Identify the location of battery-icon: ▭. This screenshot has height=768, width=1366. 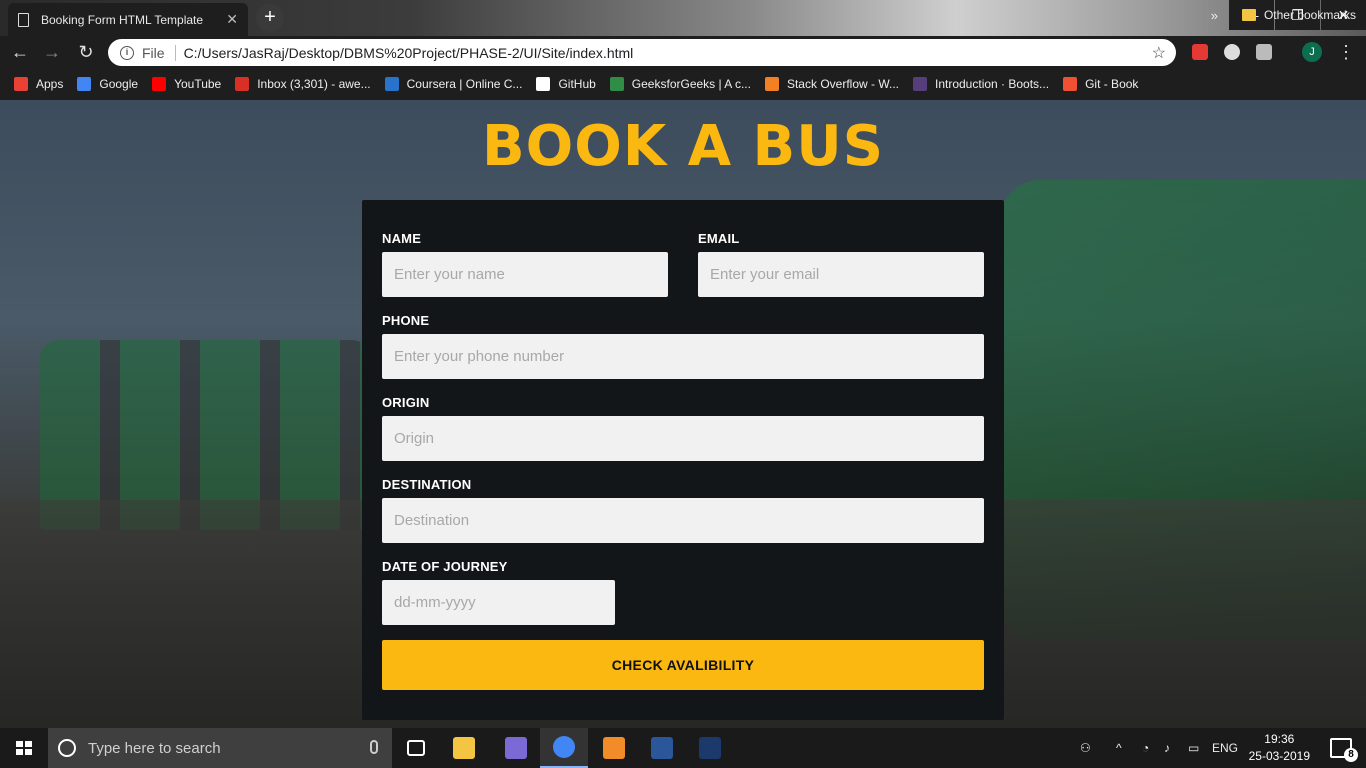
(1193, 748).